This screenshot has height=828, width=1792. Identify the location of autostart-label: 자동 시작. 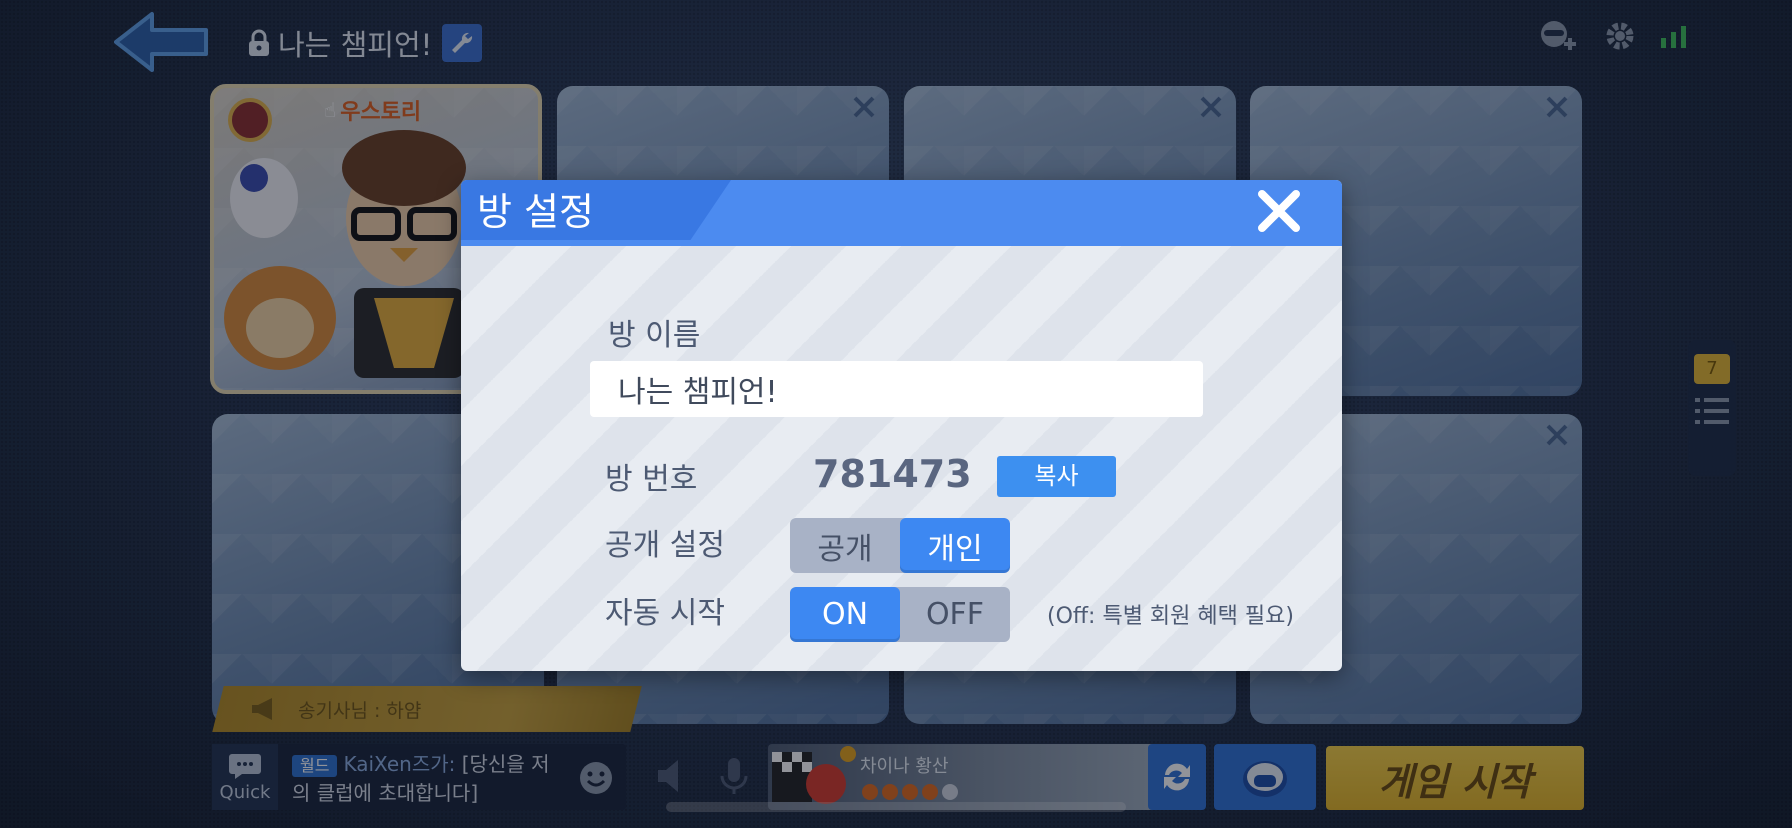
(665, 613).